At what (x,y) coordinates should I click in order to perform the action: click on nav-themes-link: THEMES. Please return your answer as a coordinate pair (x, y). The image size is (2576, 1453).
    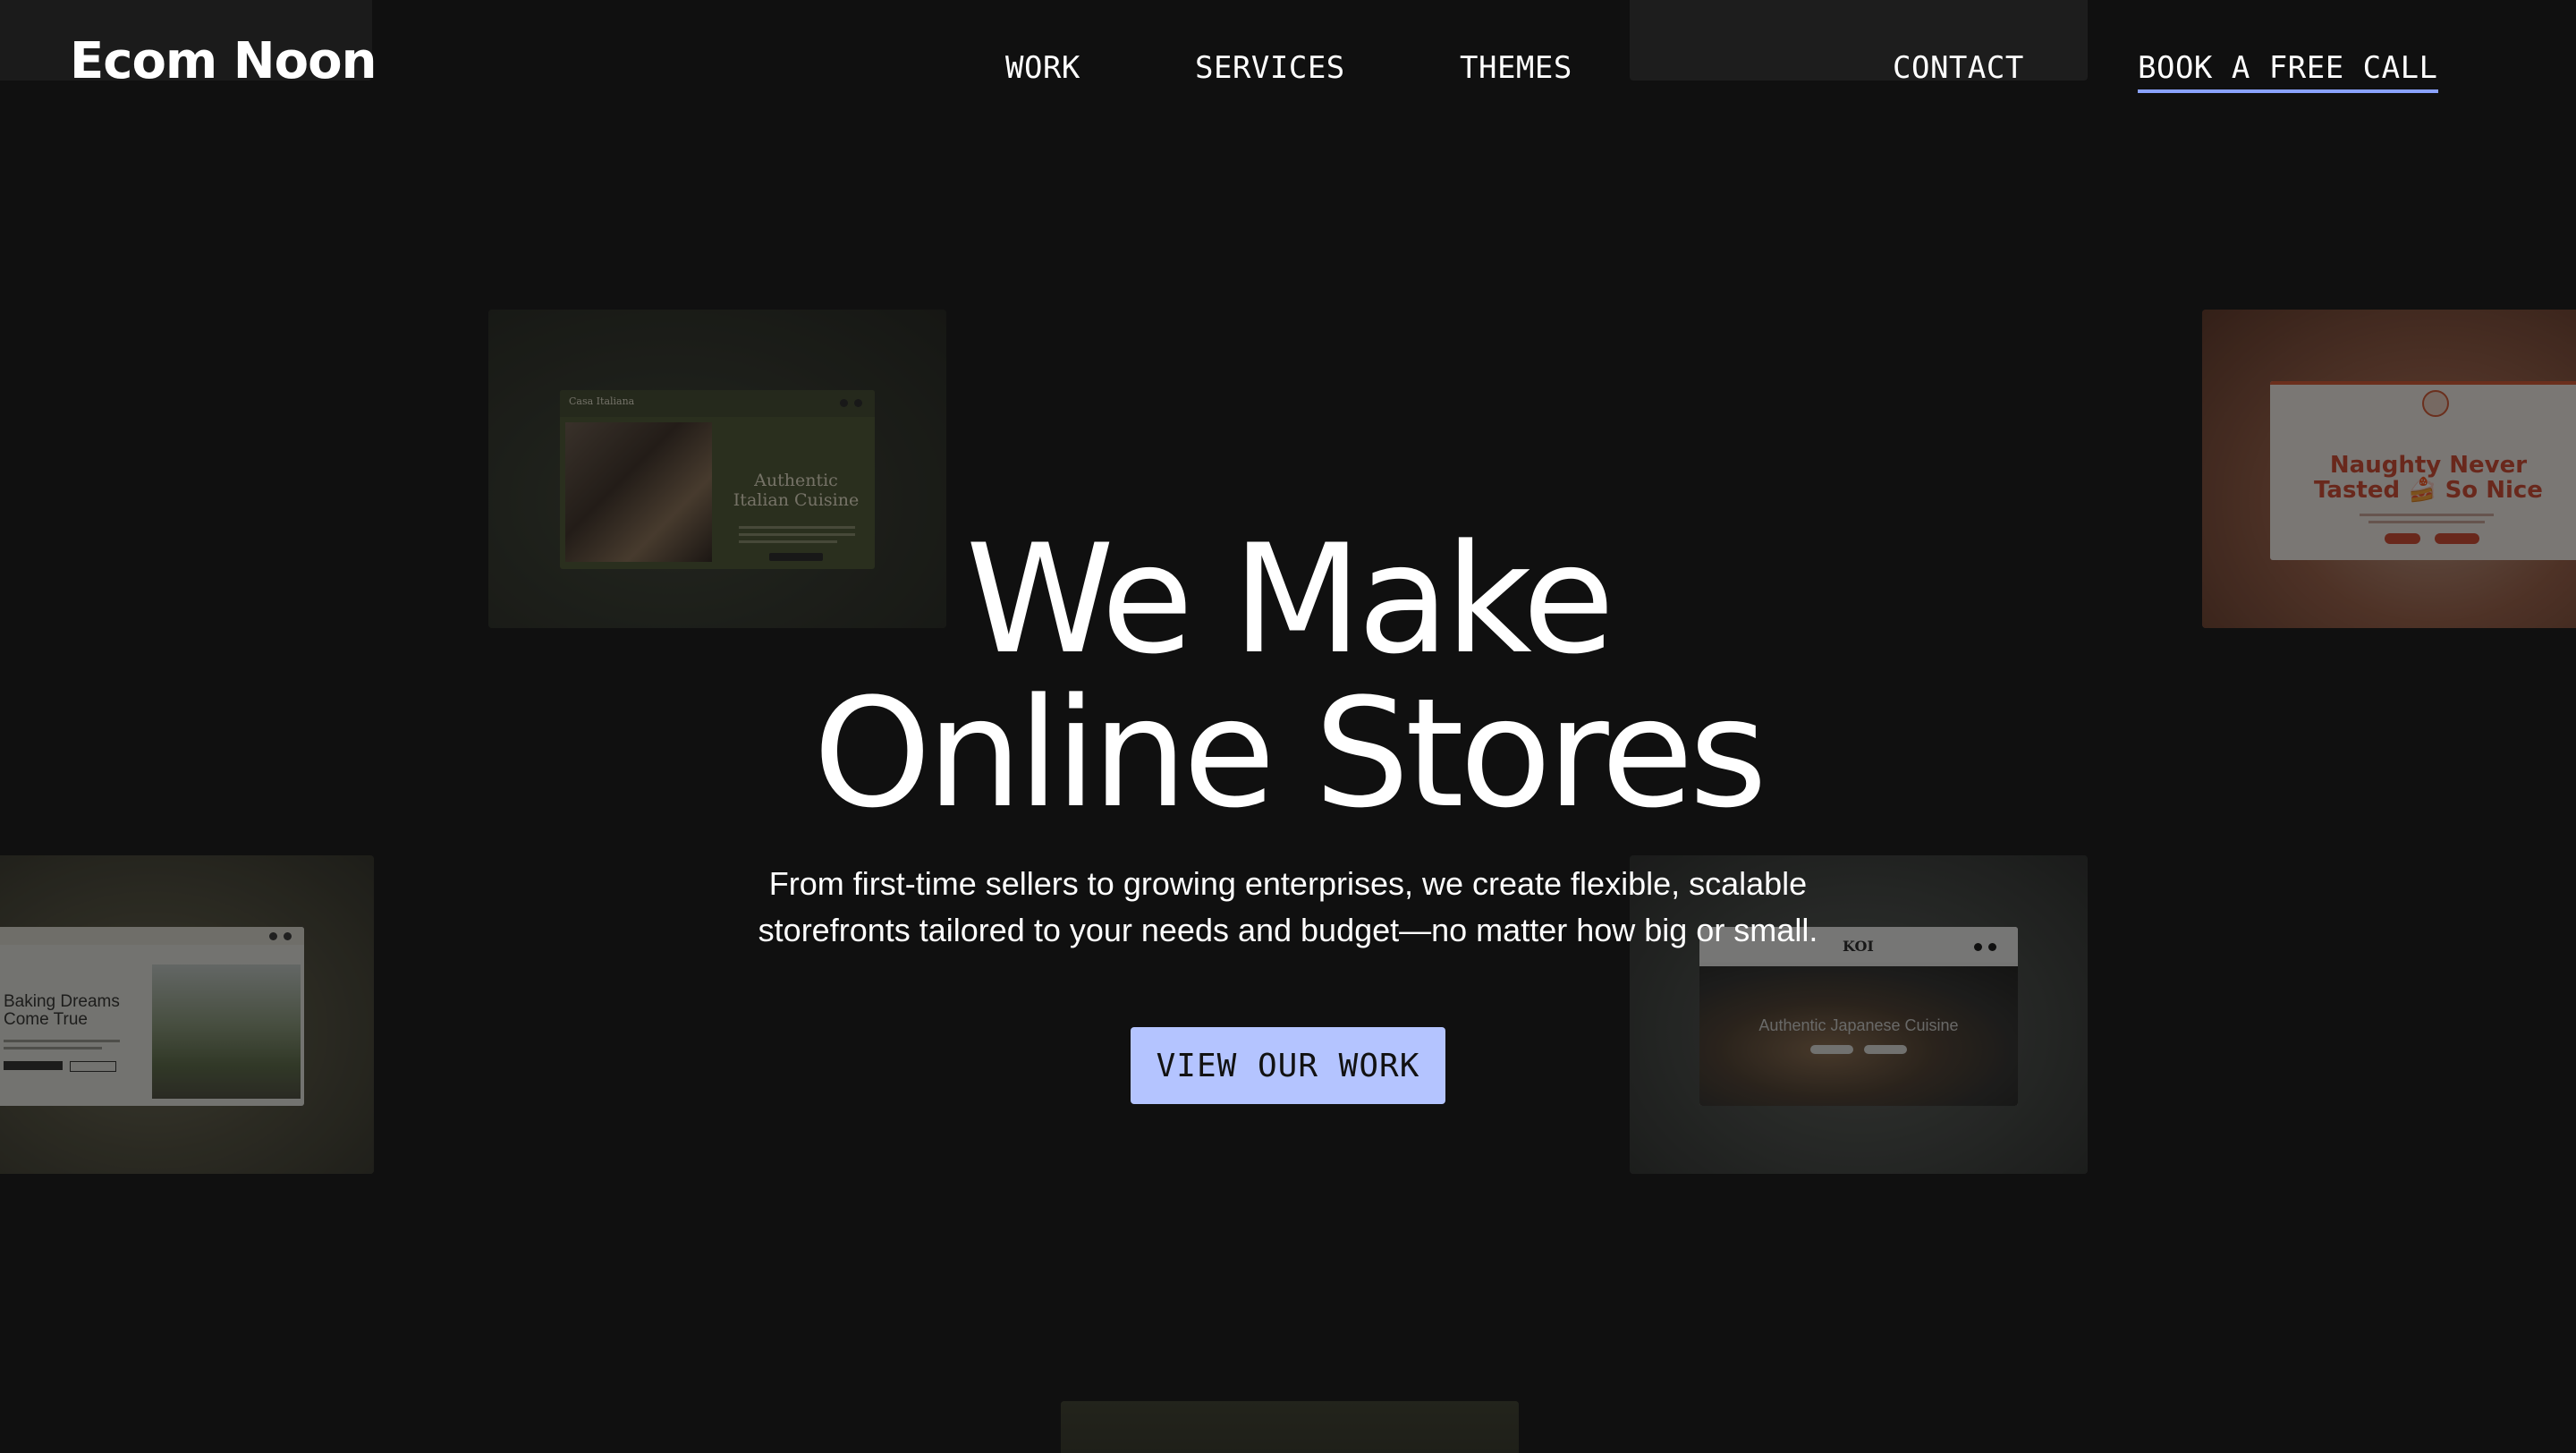
    Looking at the image, I should click on (1516, 68).